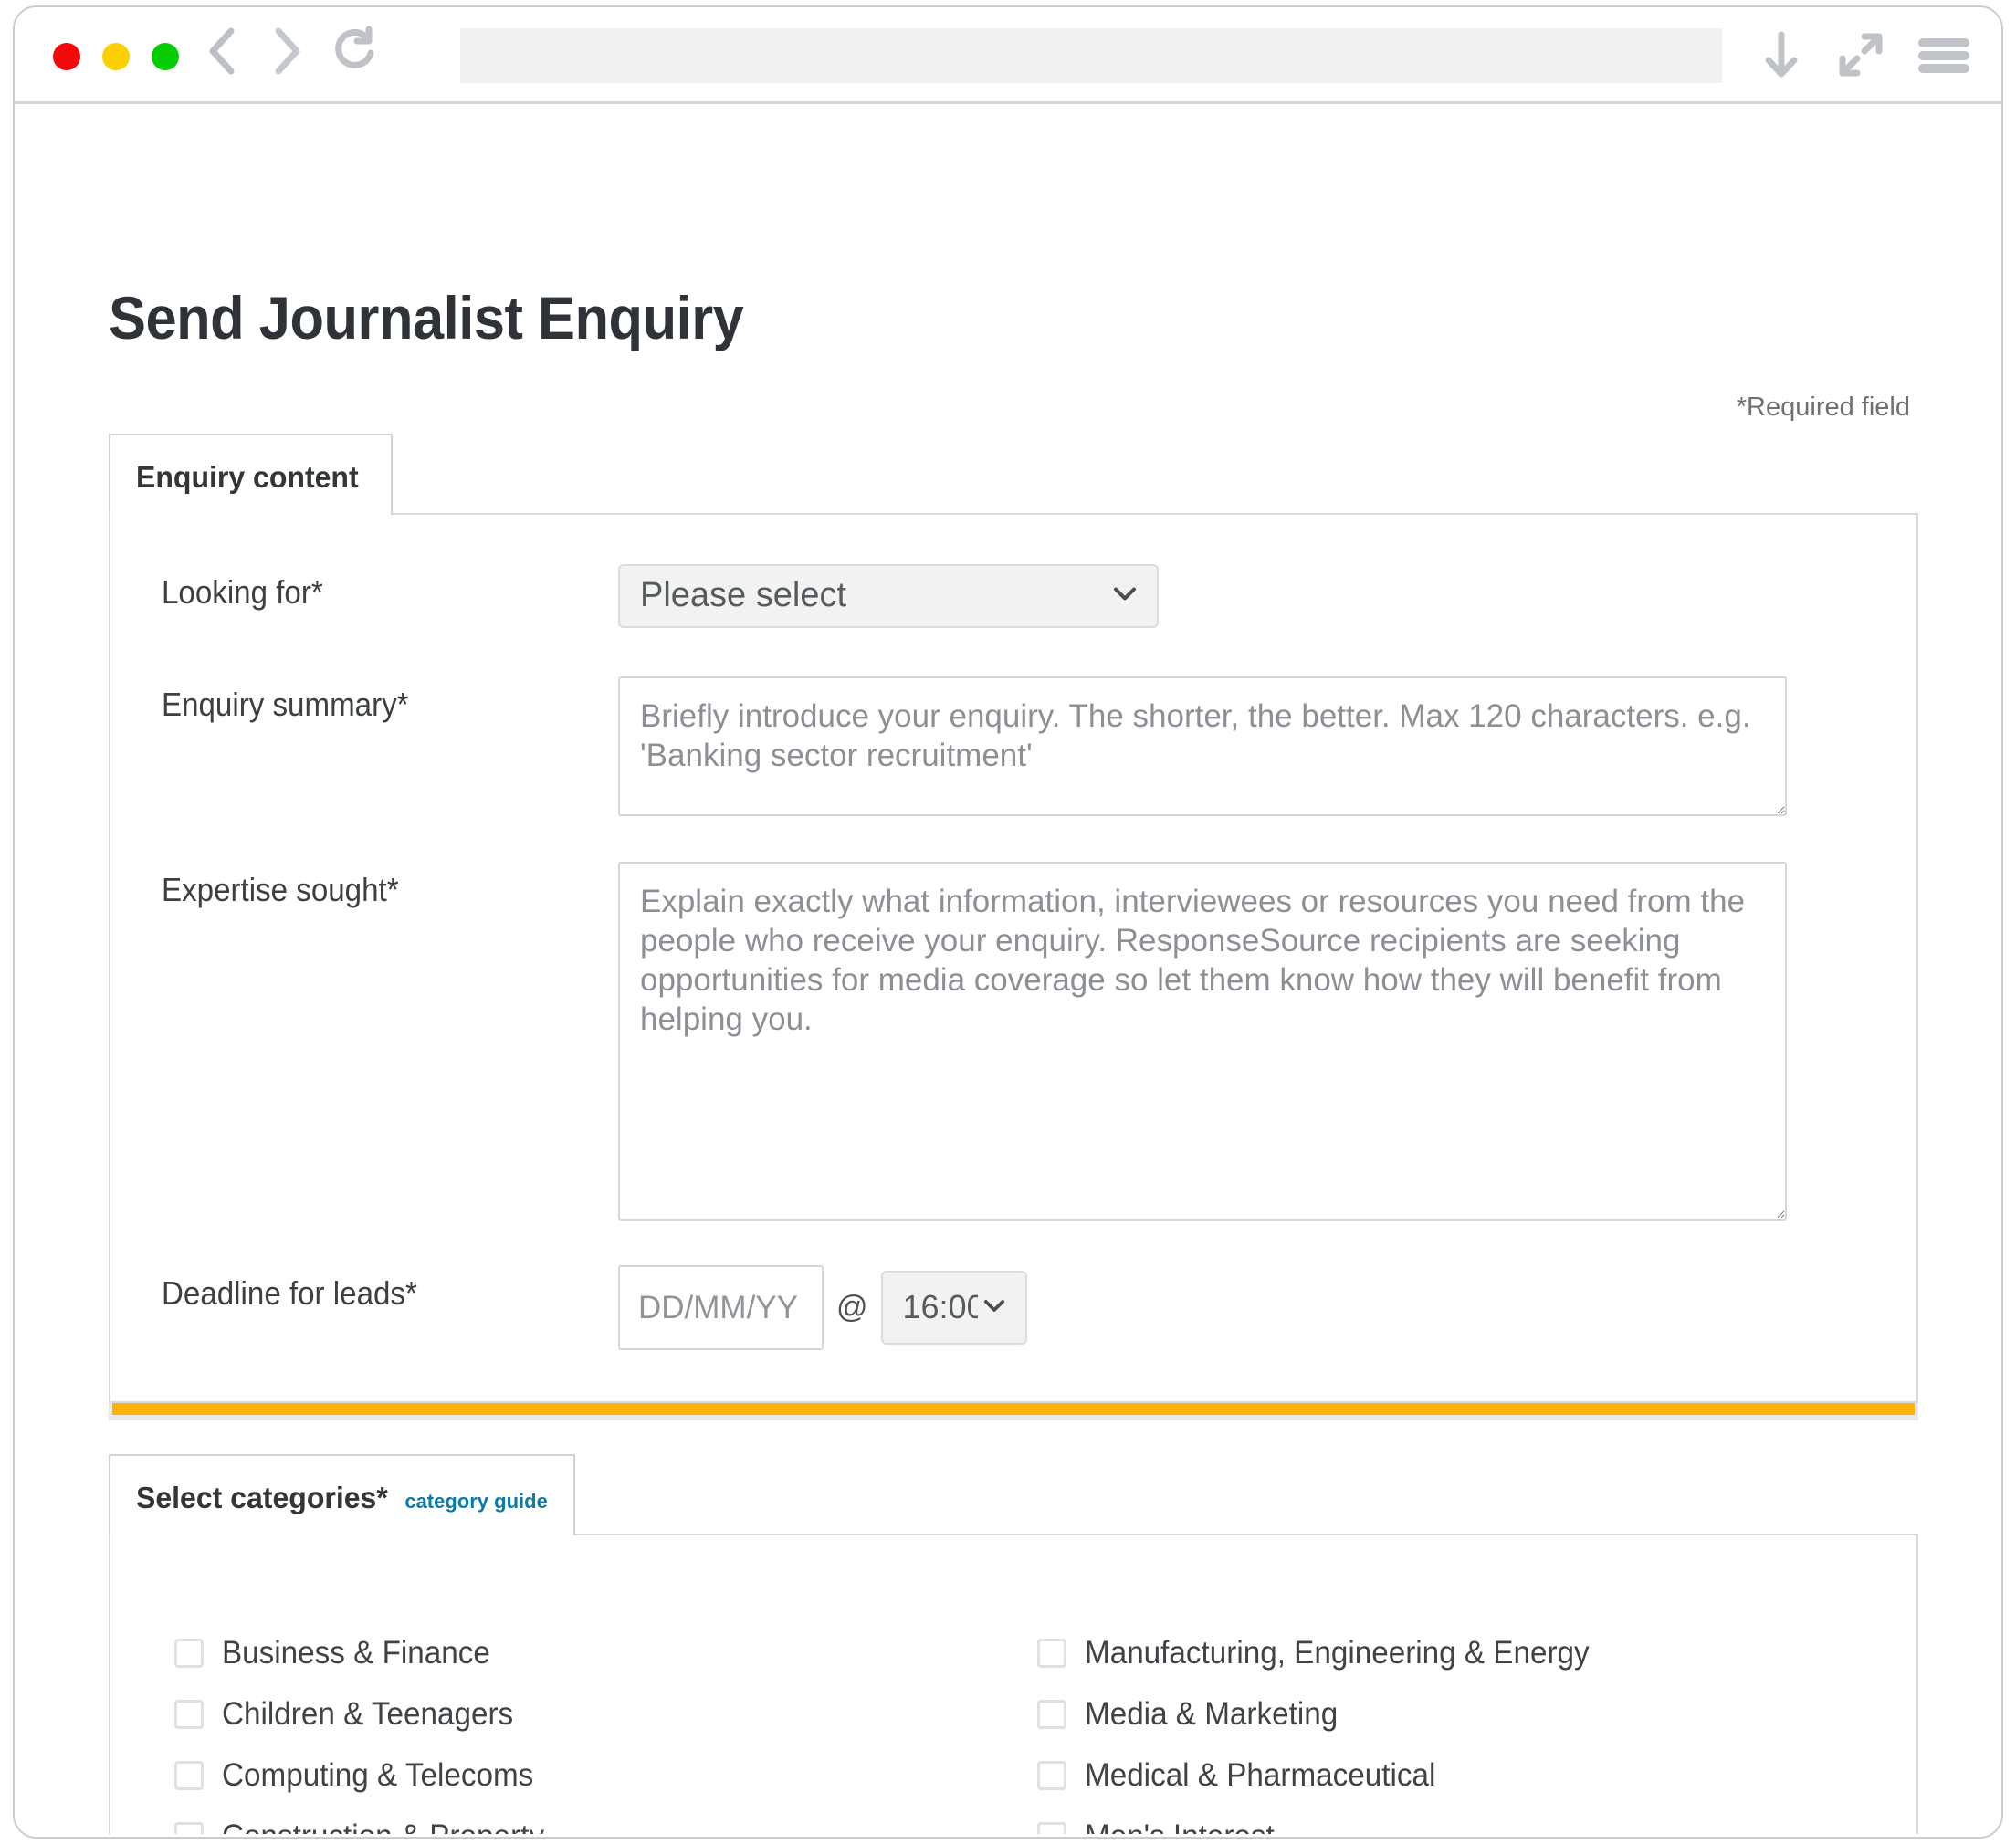  What do you see at coordinates (378, 1775) in the screenshot?
I see `category-label: Computing & Telecoms` at bounding box center [378, 1775].